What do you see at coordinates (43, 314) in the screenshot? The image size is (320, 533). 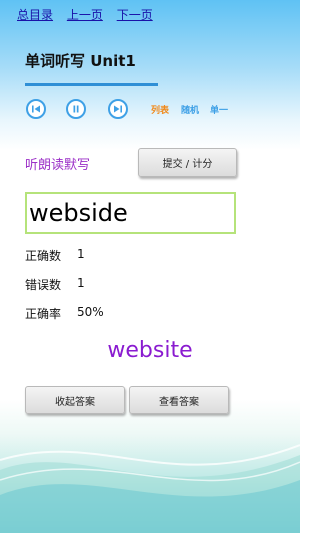 I see `accuracy-label: 正确率` at bounding box center [43, 314].